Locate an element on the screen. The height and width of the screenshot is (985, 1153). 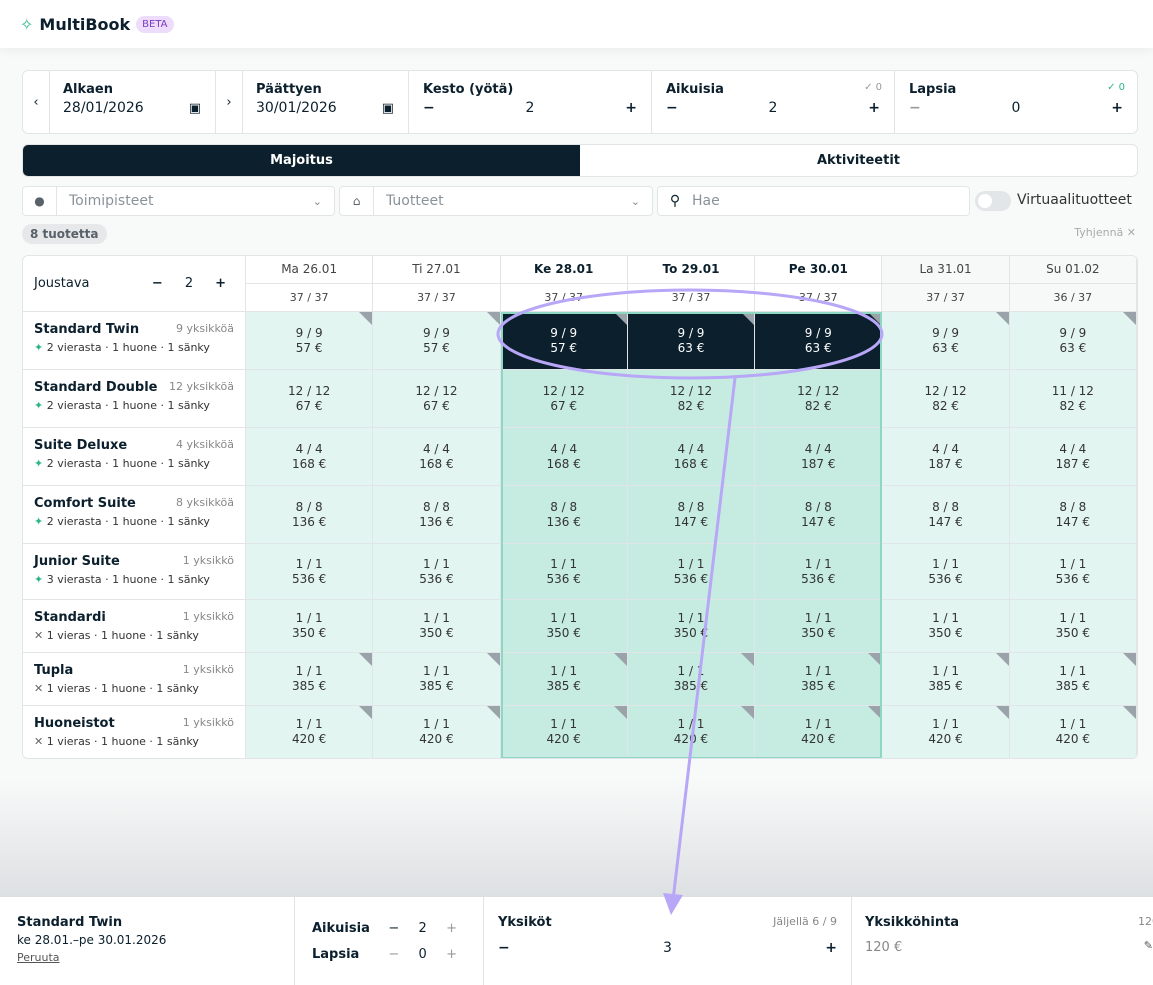
end-date-value: 30/01/2026 is located at coordinates (296, 108).